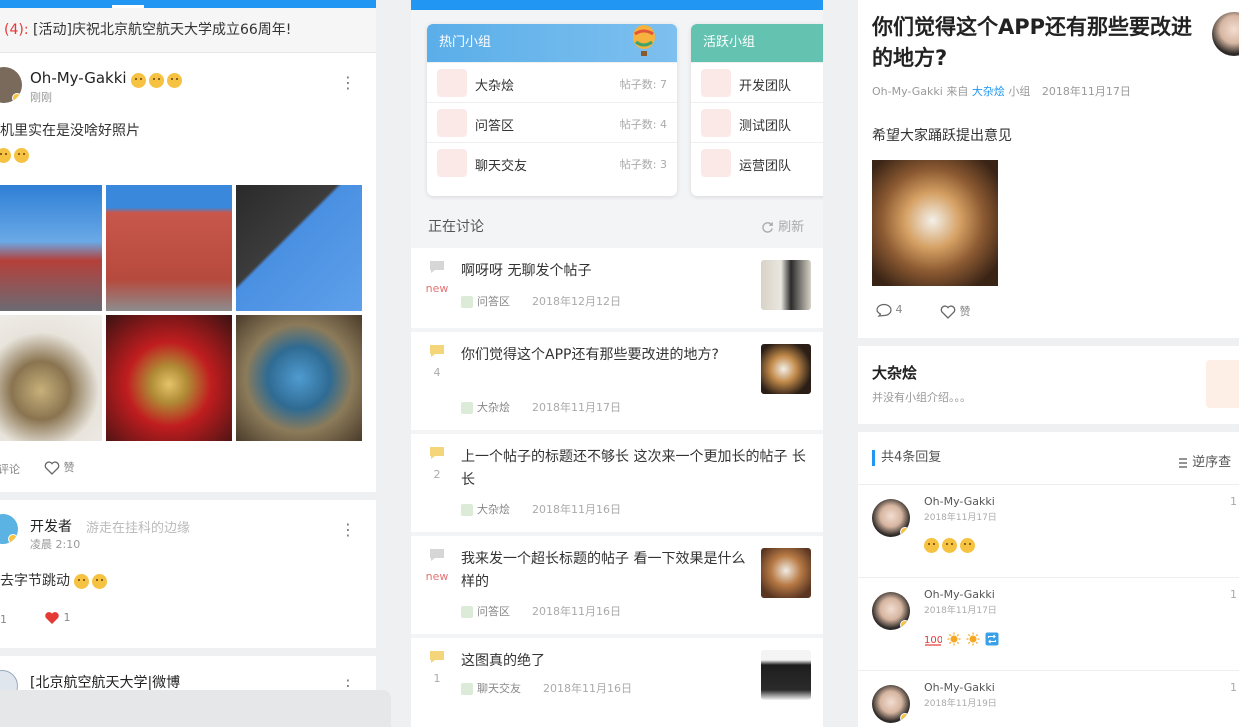  What do you see at coordinates (935, 223) in the screenshot?
I see `post-image-cats` at bounding box center [935, 223].